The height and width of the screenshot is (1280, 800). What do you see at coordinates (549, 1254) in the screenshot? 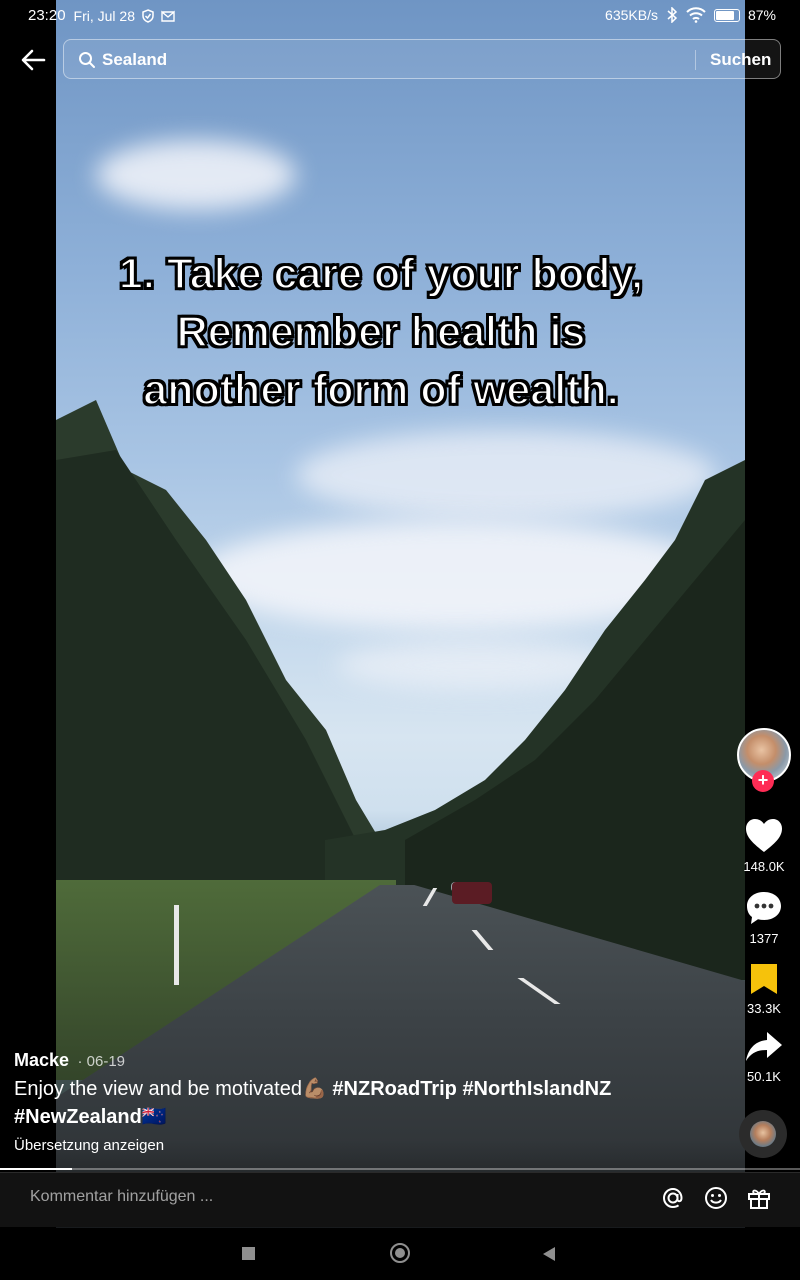
I see `back-triangle-icon` at bounding box center [549, 1254].